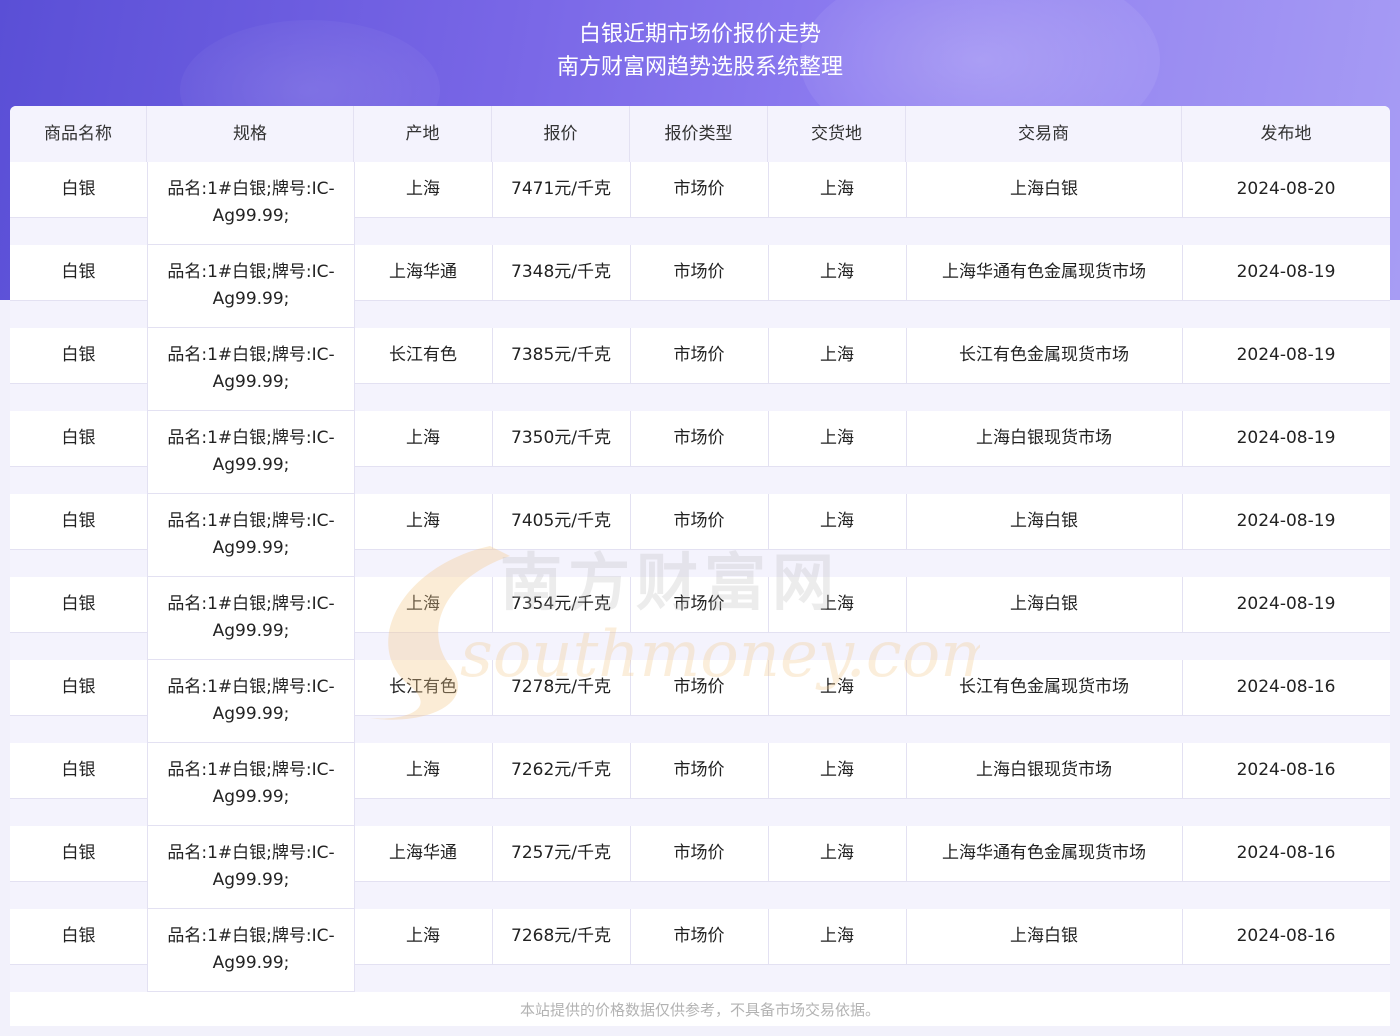 The height and width of the screenshot is (1036, 1400). What do you see at coordinates (561, 355) in the screenshot?
I see `cell-price: 7385元/千克` at bounding box center [561, 355].